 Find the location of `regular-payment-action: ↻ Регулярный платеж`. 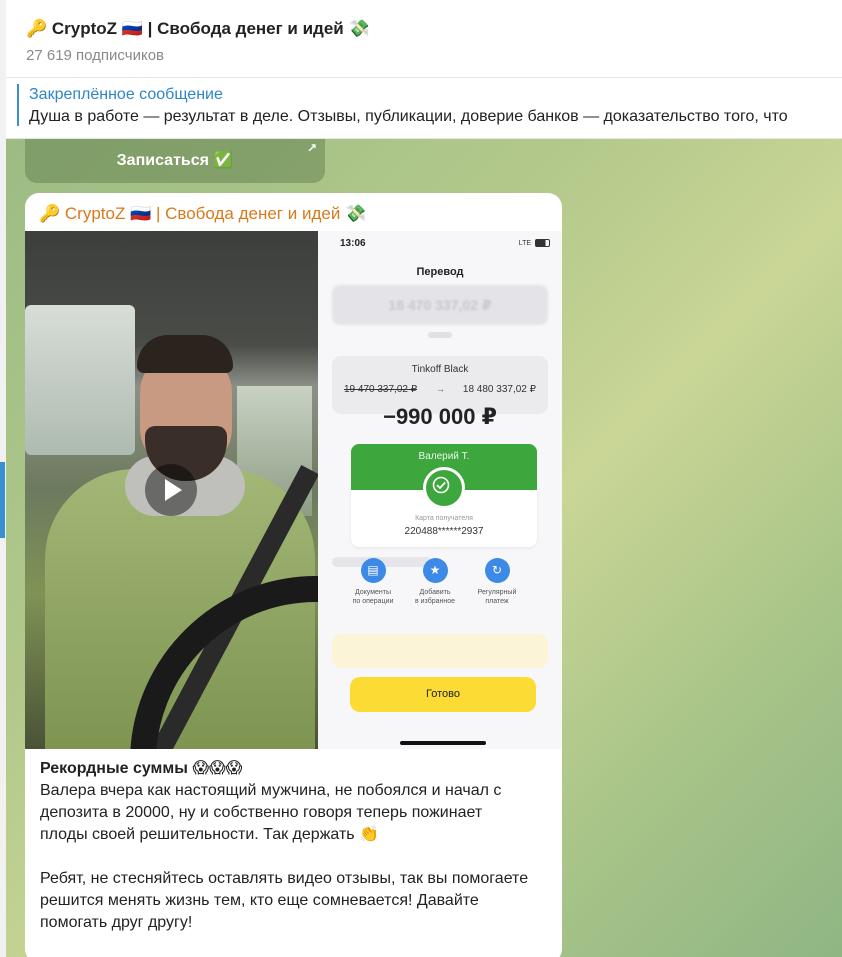

regular-payment-action: ↻ Регулярный платеж is located at coordinates (497, 582).